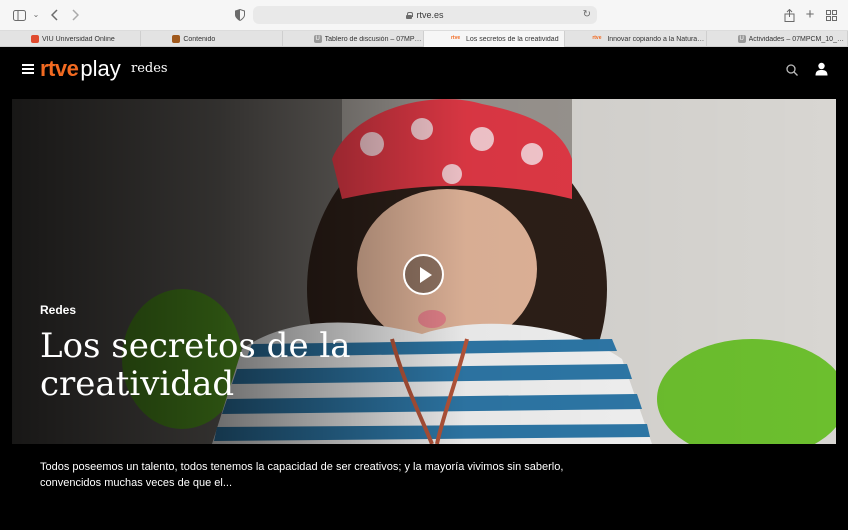  I want to click on tab-title: Los secretos de la creatividad, so click(512, 39).